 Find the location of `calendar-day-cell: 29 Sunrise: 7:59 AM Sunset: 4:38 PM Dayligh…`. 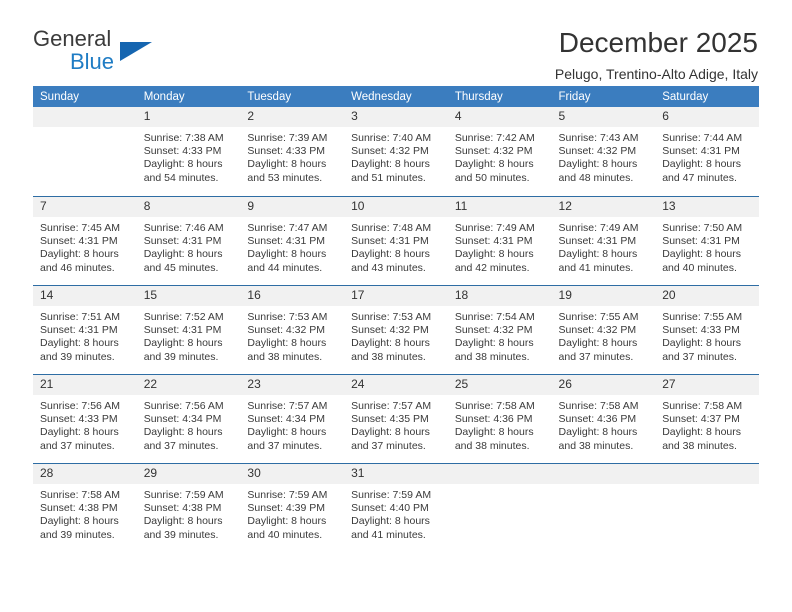

calendar-day-cell: 29 Sunrise: 7:59 AM Sunset: 4:38 PM Dayligh… is located at coordinates (188, 507).